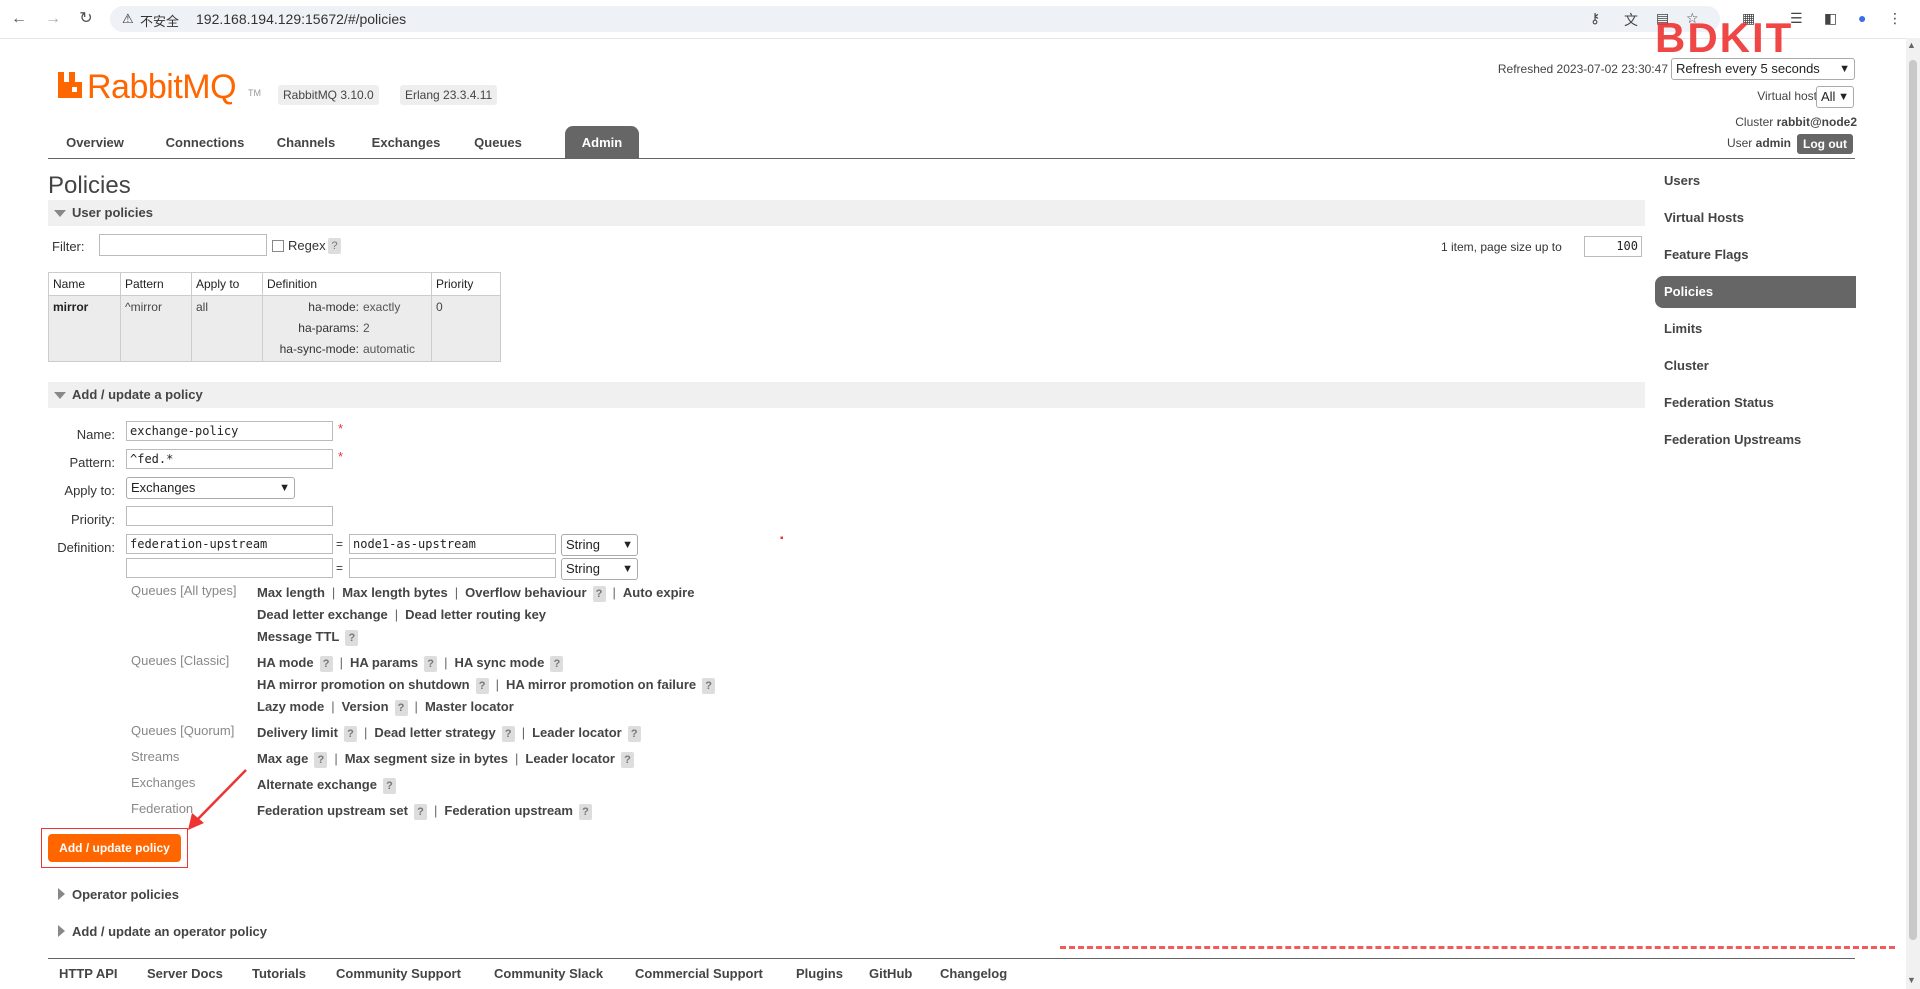 Image resolution: width=1920 pixels, height=989 pixels. What do you see at coordinates (317, 784) in the screenshot?
I see `helper-alternate-exchange: Alternate exchange` at bounding box center [317, 784].